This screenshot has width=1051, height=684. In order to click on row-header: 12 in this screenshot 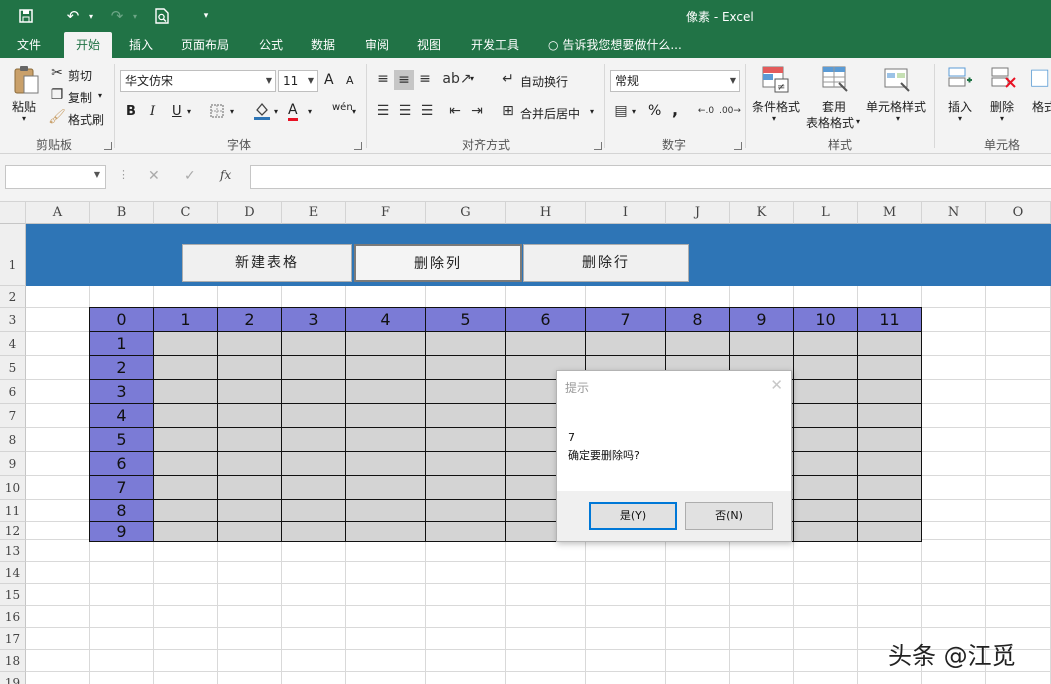, I will do `click(13, 531)`.